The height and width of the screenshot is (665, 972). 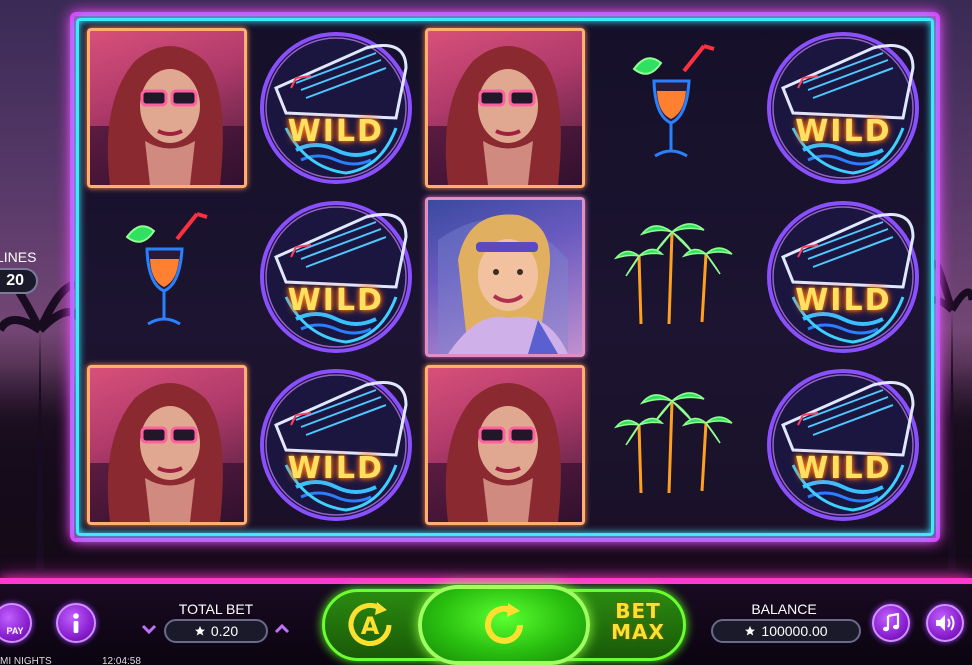 I want to click on music-note-icon, so click(x=891, y=622).